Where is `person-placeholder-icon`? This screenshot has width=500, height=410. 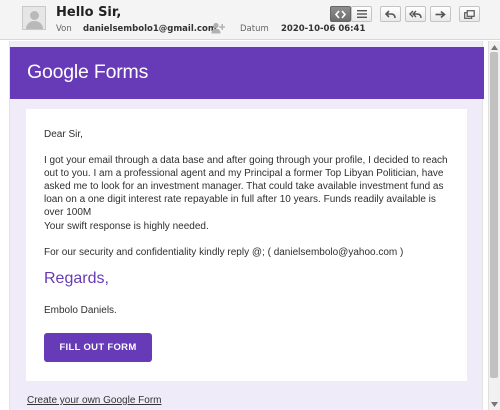
person-placeholder-icon is located at coordinates (34, 15).